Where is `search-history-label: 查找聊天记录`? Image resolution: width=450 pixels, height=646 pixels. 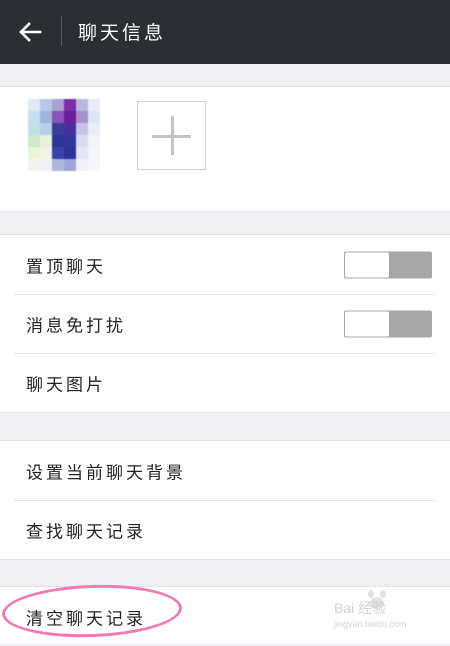
search-history-label: 查找聊天记录 is located at coordinates (86, 532).